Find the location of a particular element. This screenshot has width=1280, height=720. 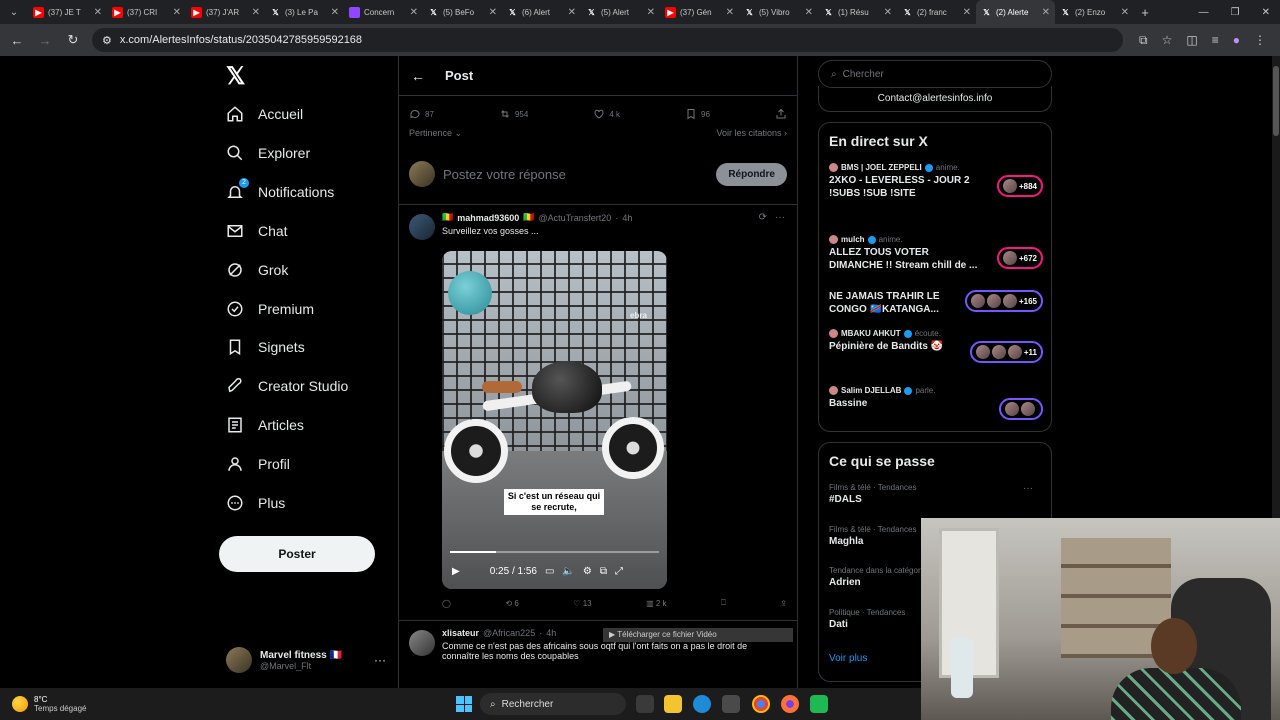

search-input: ⌕ Chercher is located at coordinates (935, 74).